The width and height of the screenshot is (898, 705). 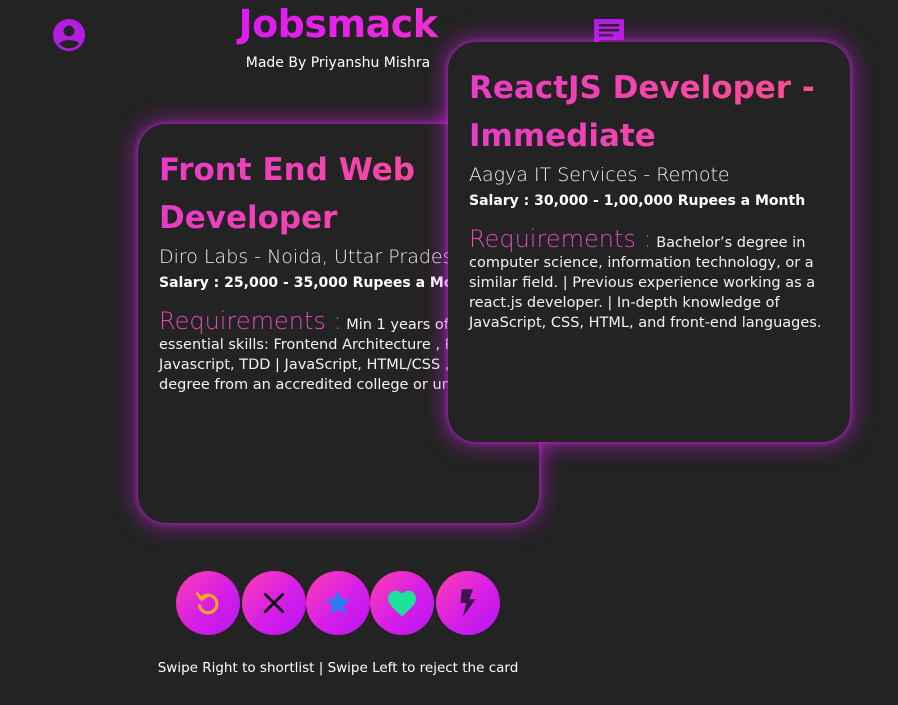 What do you see at coordinates (338, 24) in the screenshot?
I see `app-title: Jobsmack` at bounding box center [338, 24].